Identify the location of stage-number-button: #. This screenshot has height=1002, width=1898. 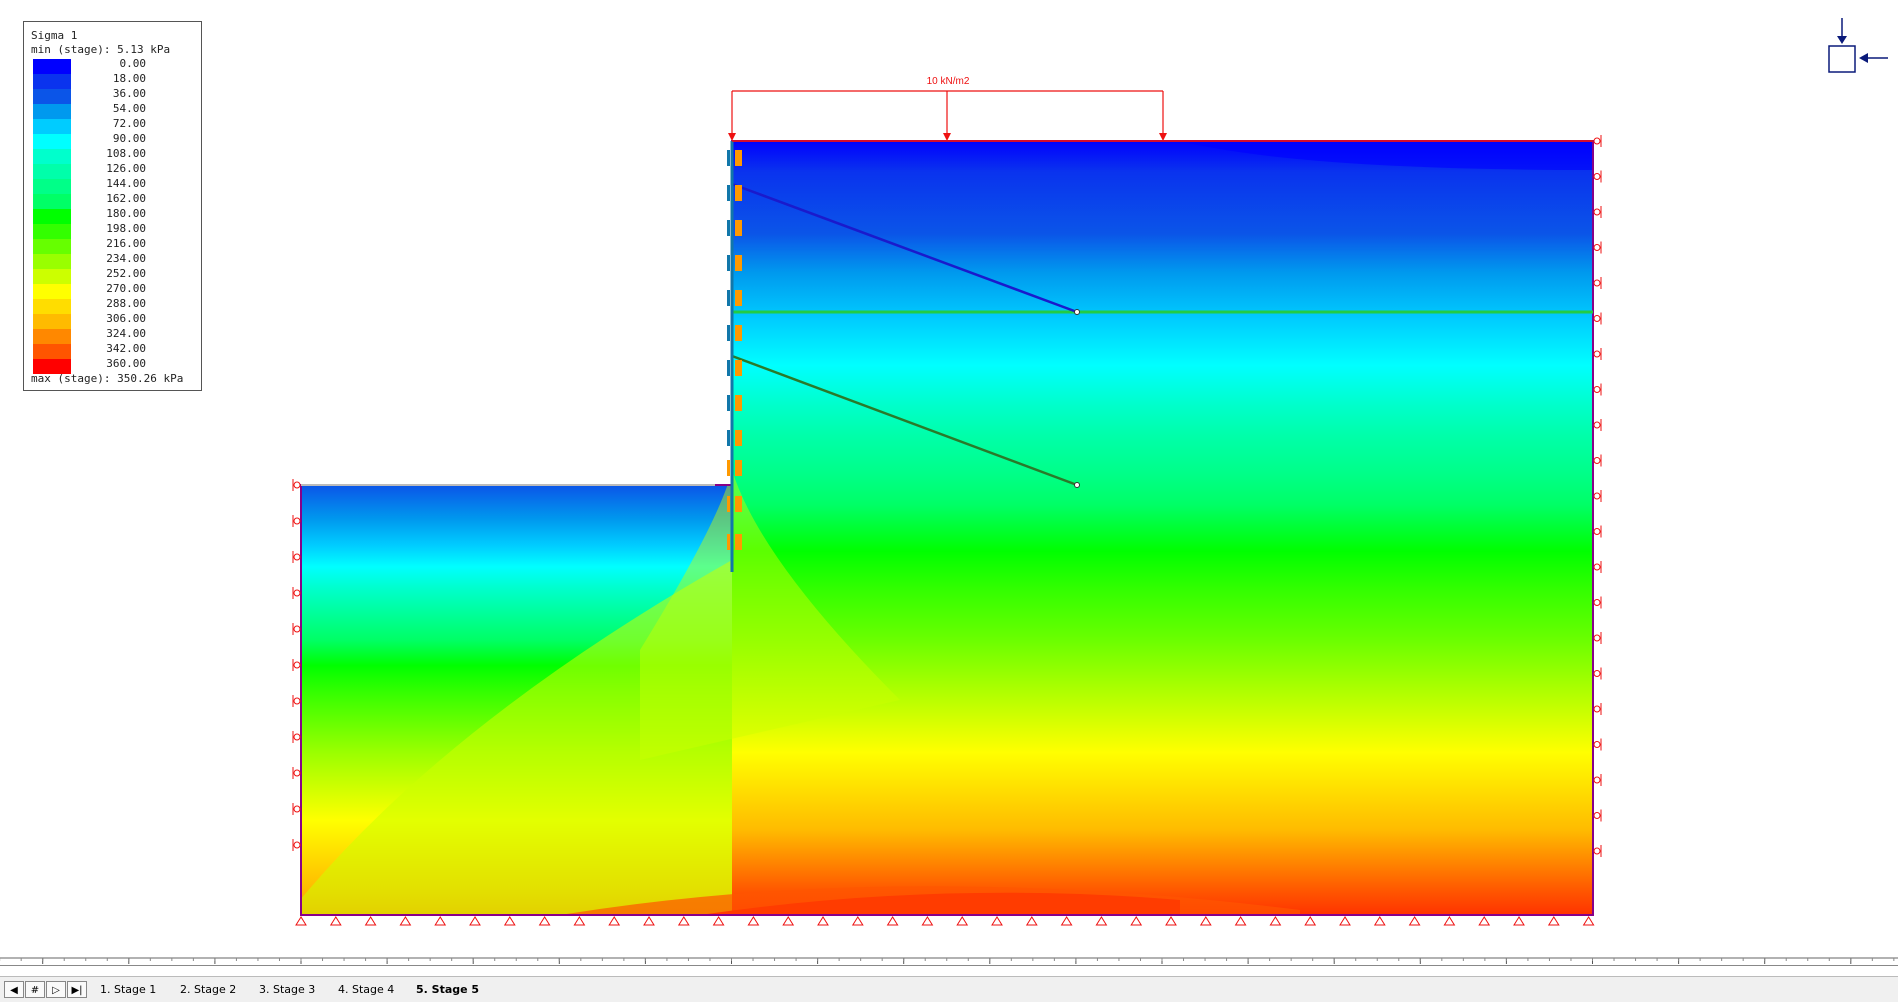
(35, 989).